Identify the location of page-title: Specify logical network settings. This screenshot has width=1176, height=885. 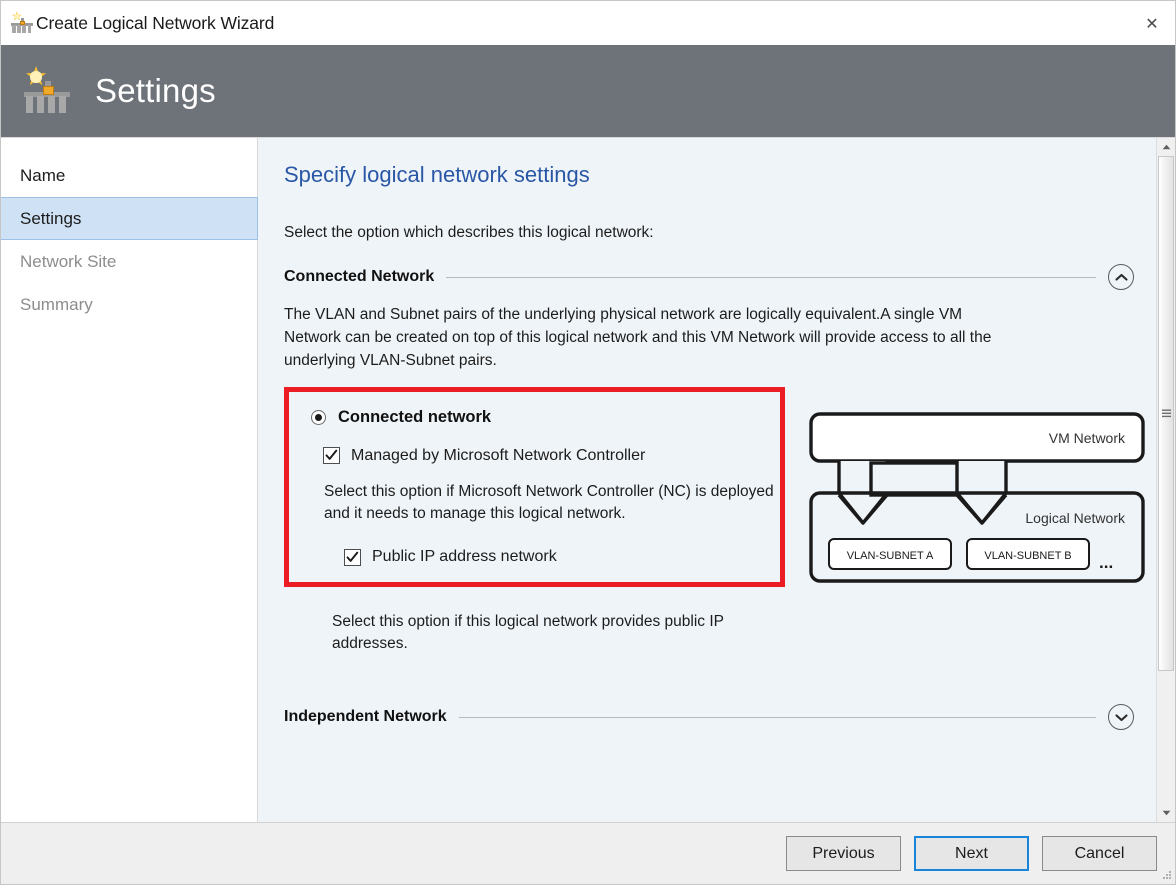
(437, 174).